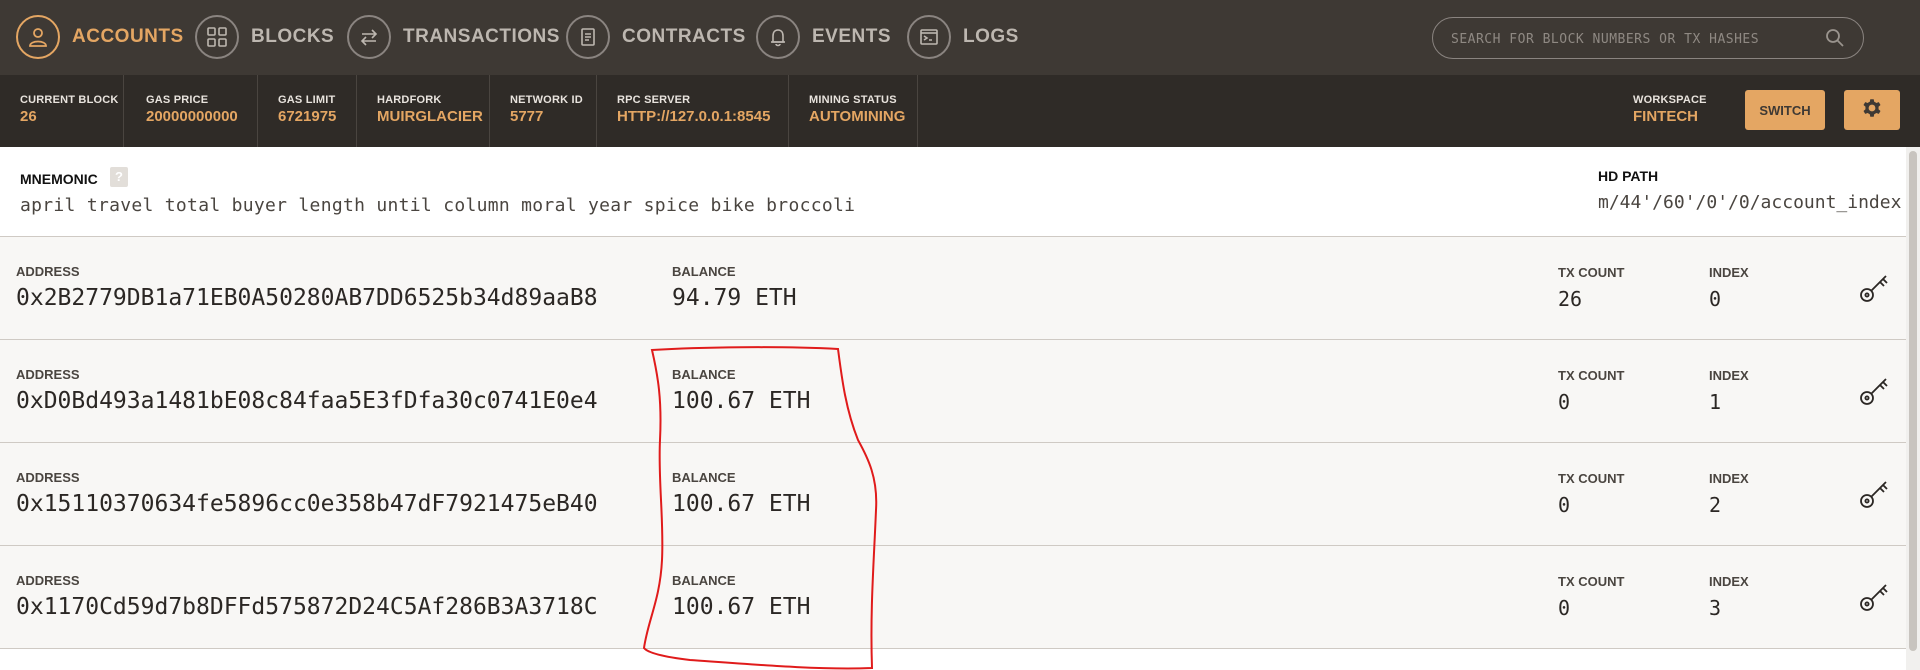 The height and width of the screenshot is (670, 1920). I want to click on nav-logs: LOGS, so click(963, 37).